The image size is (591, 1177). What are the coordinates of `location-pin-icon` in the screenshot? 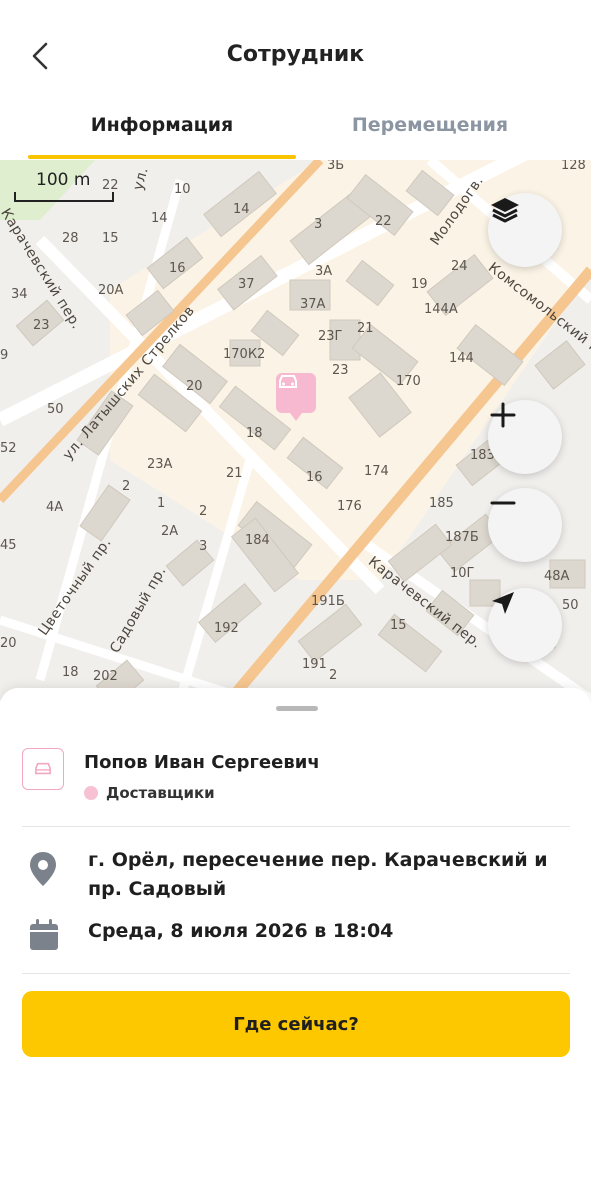 It's located at (43, 869).